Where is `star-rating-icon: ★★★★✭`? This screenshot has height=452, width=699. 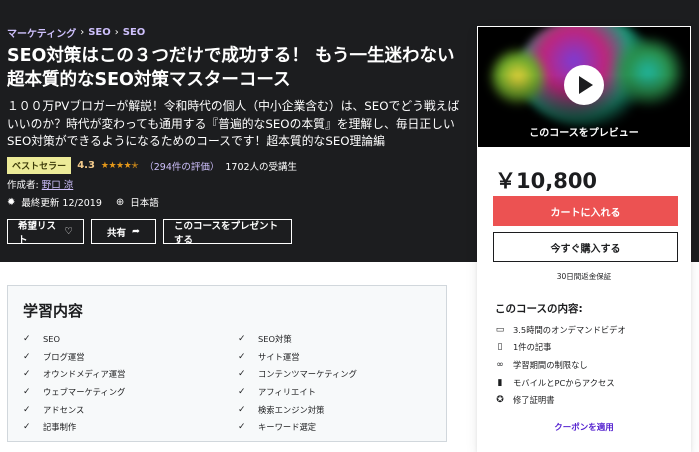
star-rating-icon: ★★★★✭ is located at coordinates (119, 165).